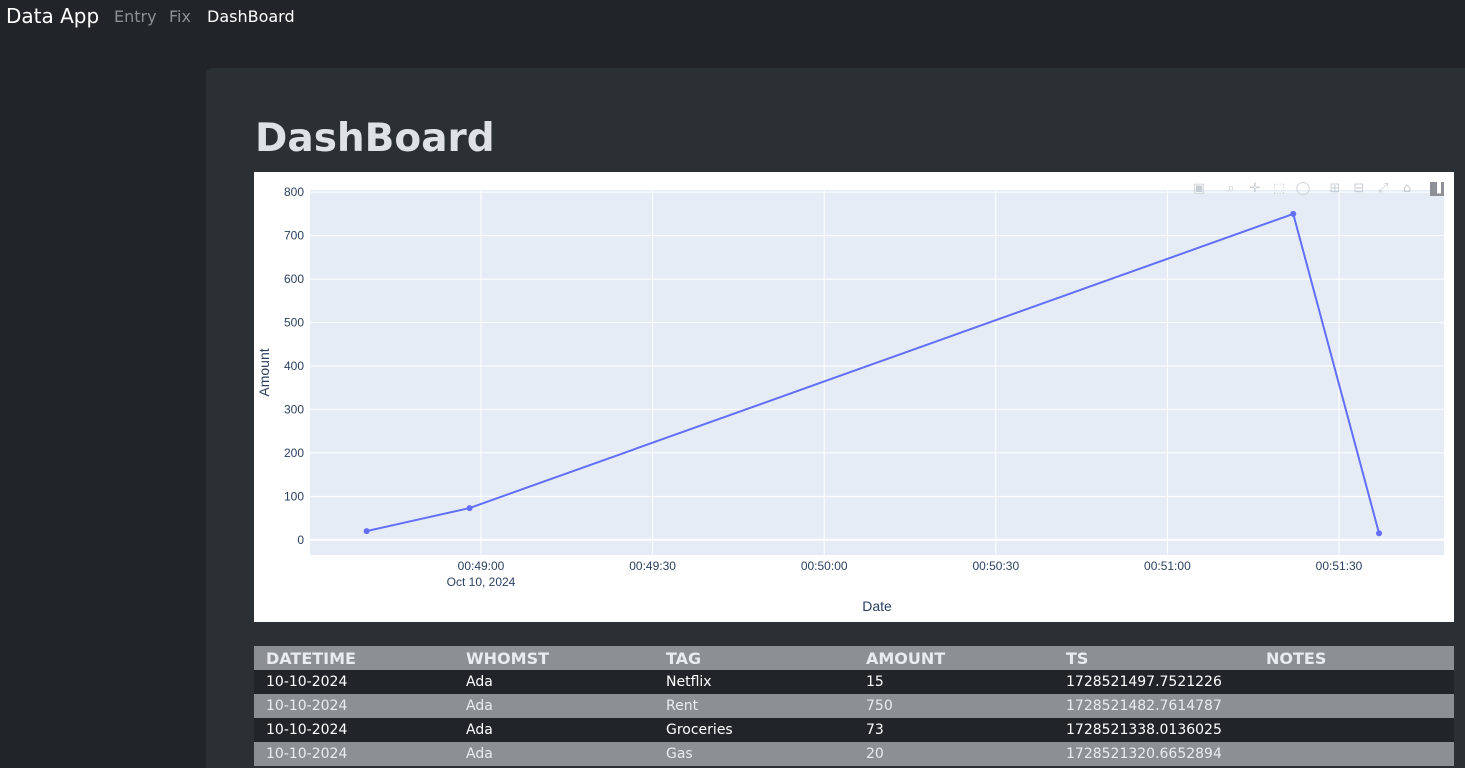  What do you see at coordinates (1077, 658) in the screenshot?
I see `column-header-ts: TS` at bounding box center [1077, 658].